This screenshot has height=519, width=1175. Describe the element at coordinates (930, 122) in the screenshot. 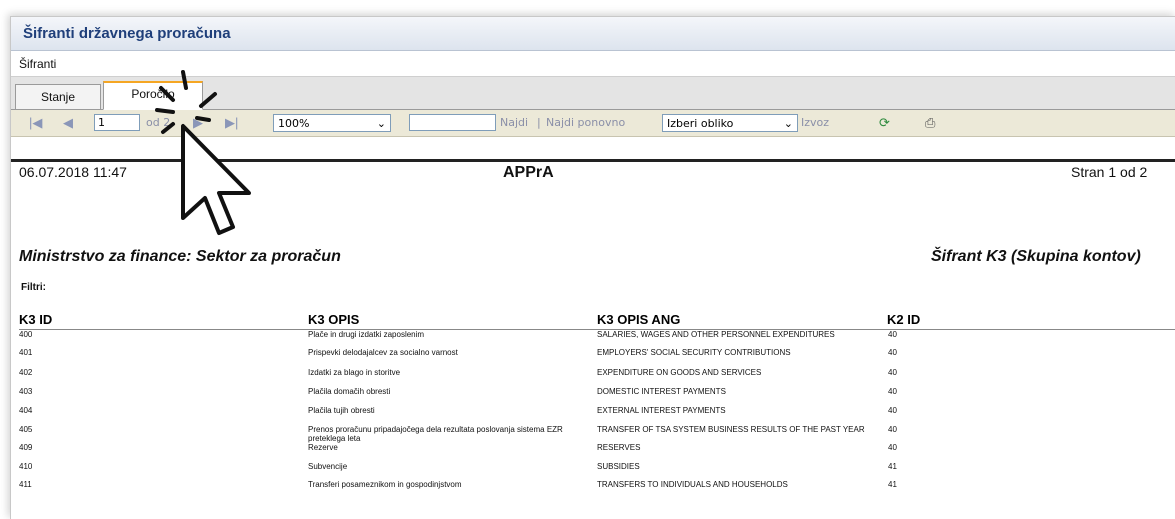

I see `print-icon: ⎙` at that location.